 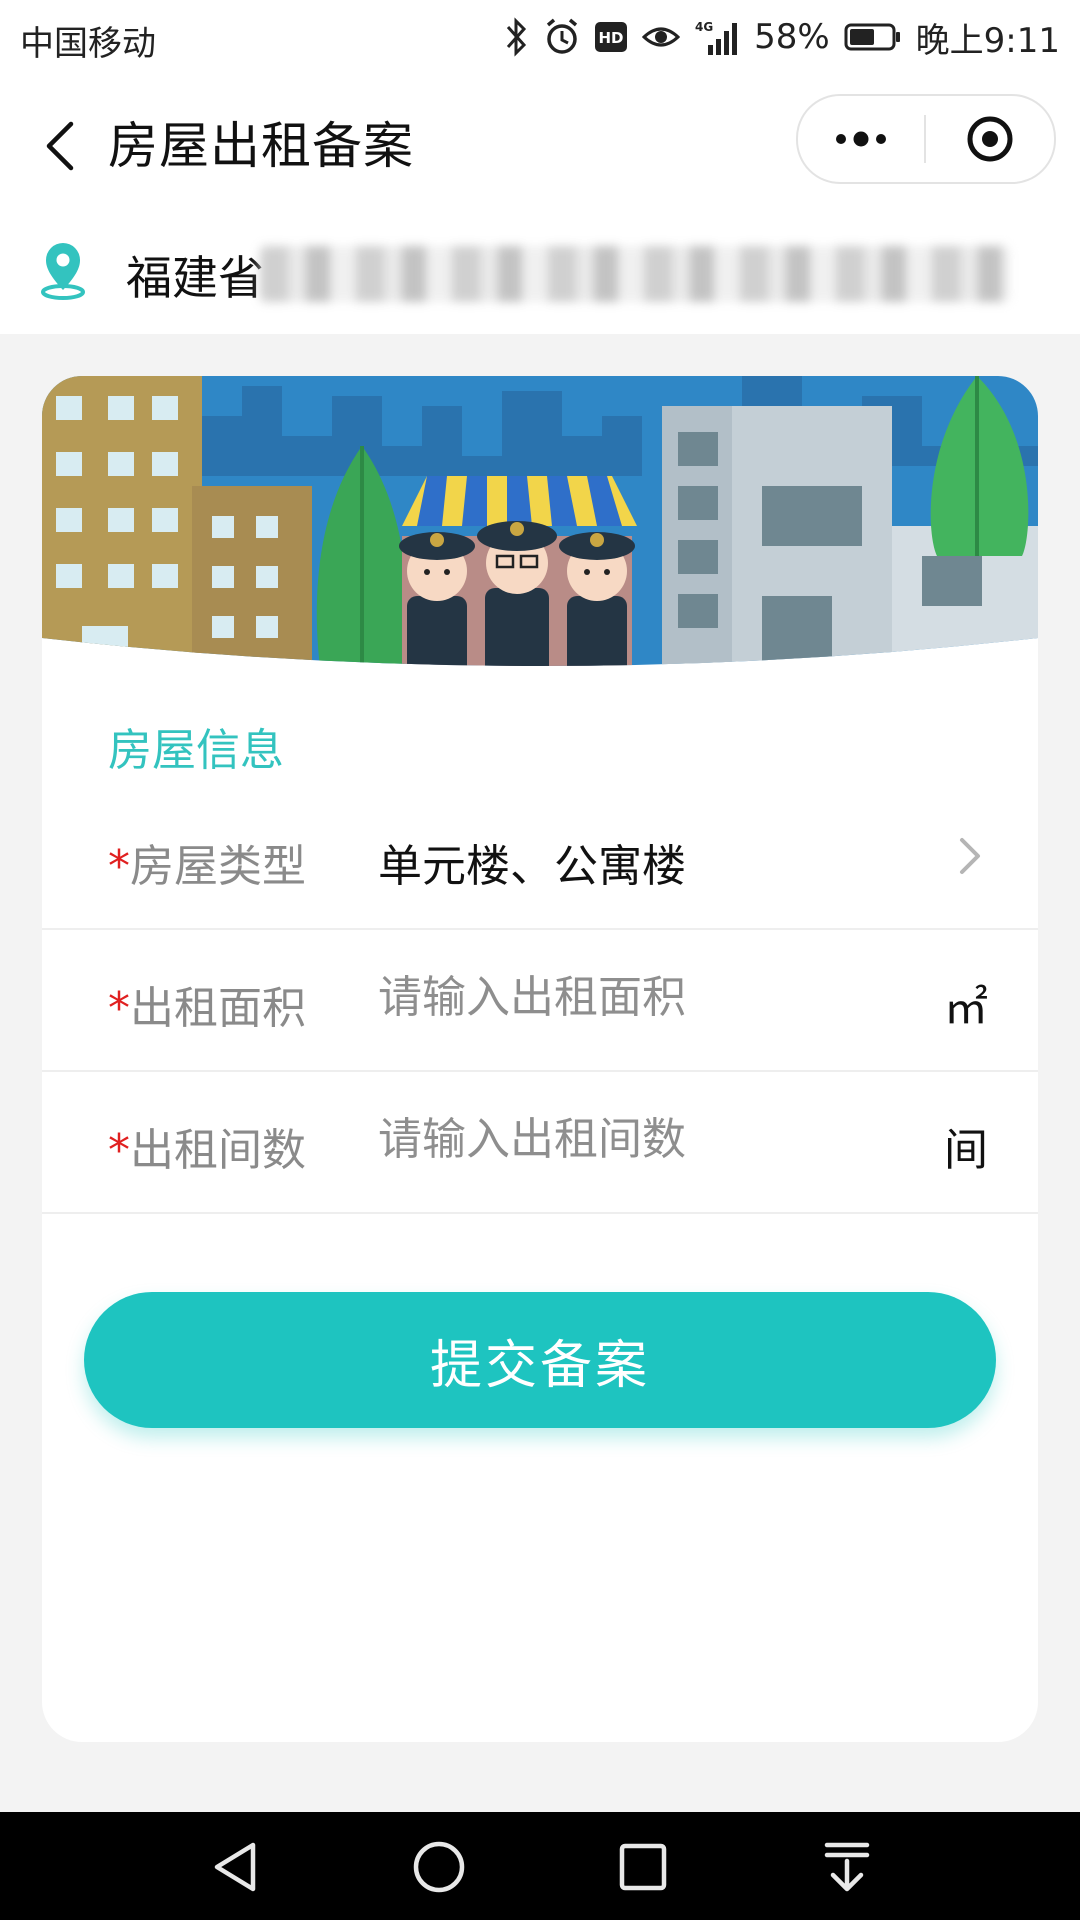 I want to click on officer-figures, so click(x=517, y=593).